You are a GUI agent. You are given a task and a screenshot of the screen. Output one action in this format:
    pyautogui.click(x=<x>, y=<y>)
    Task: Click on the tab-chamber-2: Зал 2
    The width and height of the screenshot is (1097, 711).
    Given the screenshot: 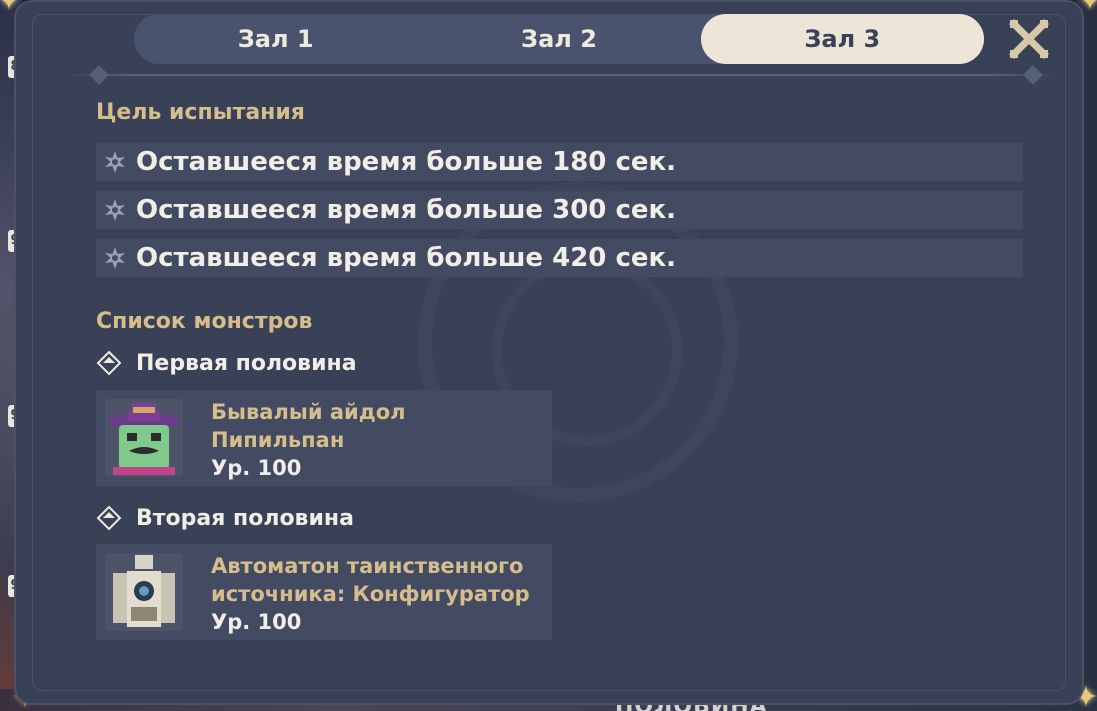 What is the action you would take?
    pyautogui.click(x=558, y=39)
    